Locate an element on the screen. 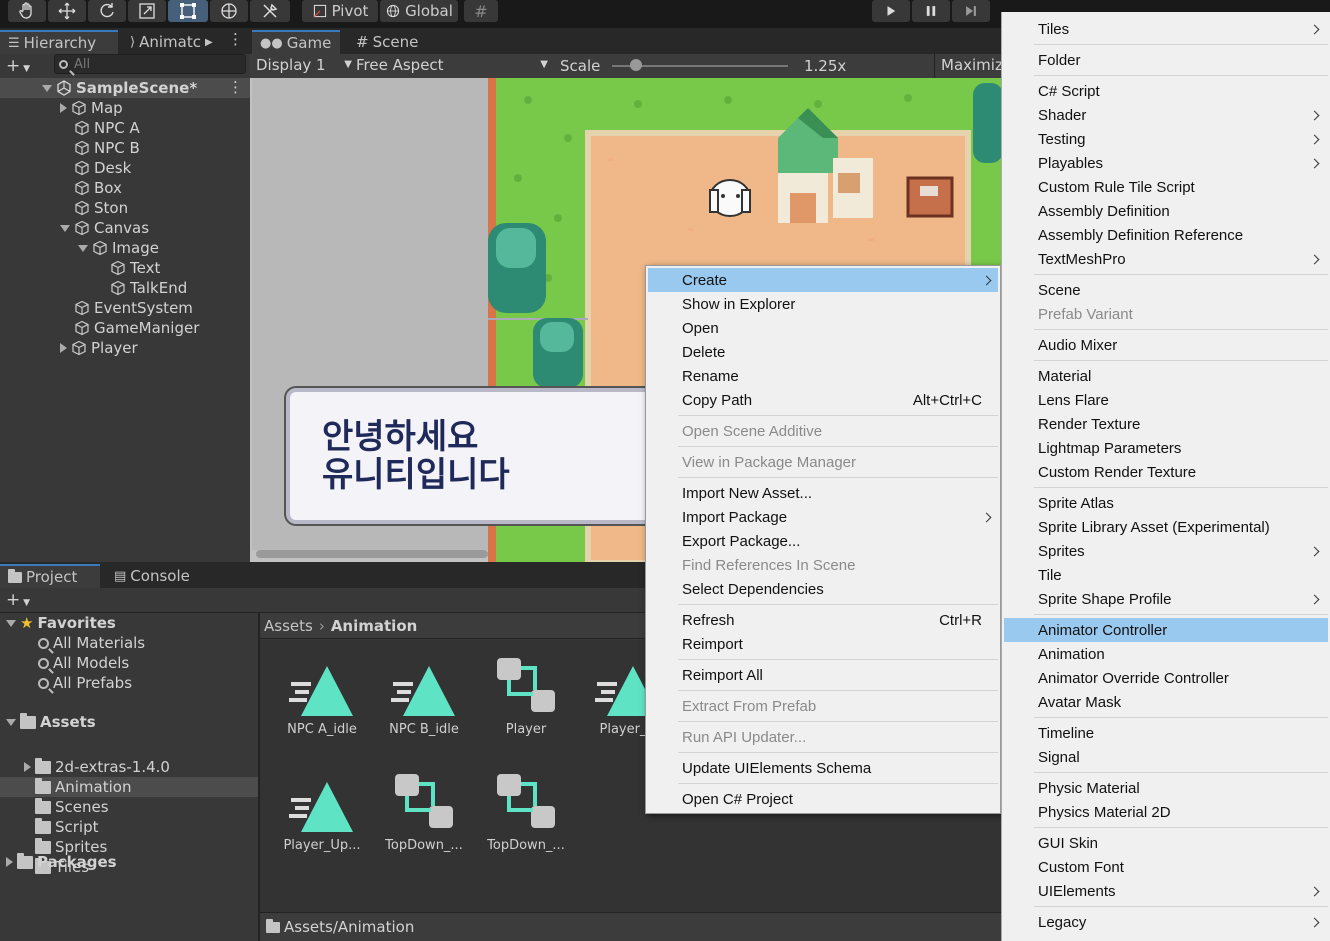  hierarchy-item: NPC A is located at coordinates (100, 128).